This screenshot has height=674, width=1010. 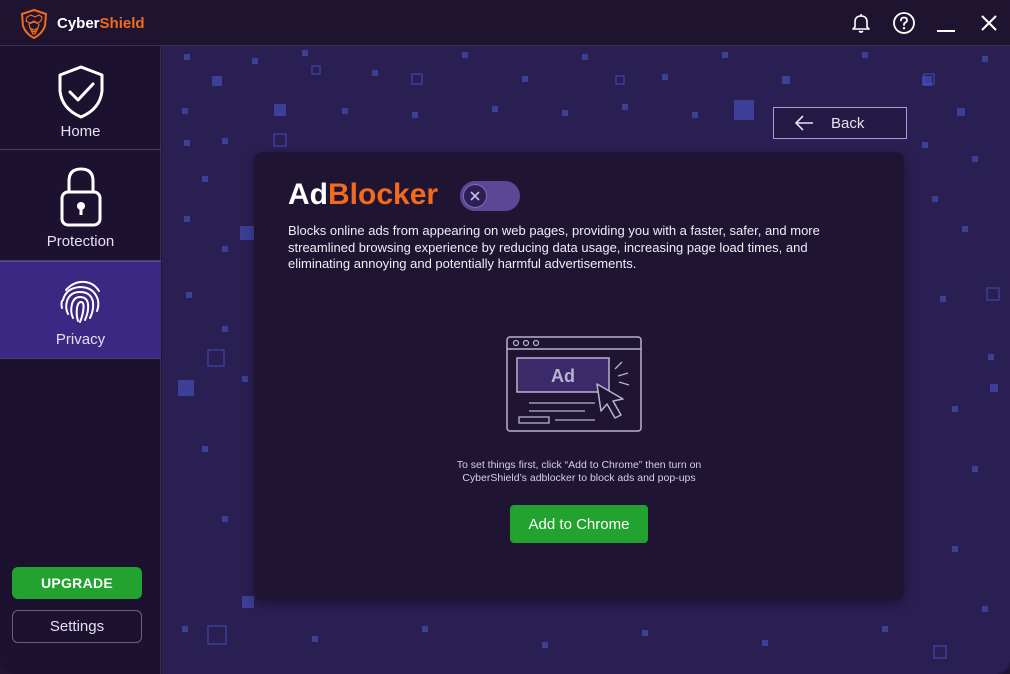 I want to click on sidebar: Home Protection Privacy UPGRADE Settings, so click(x=80, y=360).